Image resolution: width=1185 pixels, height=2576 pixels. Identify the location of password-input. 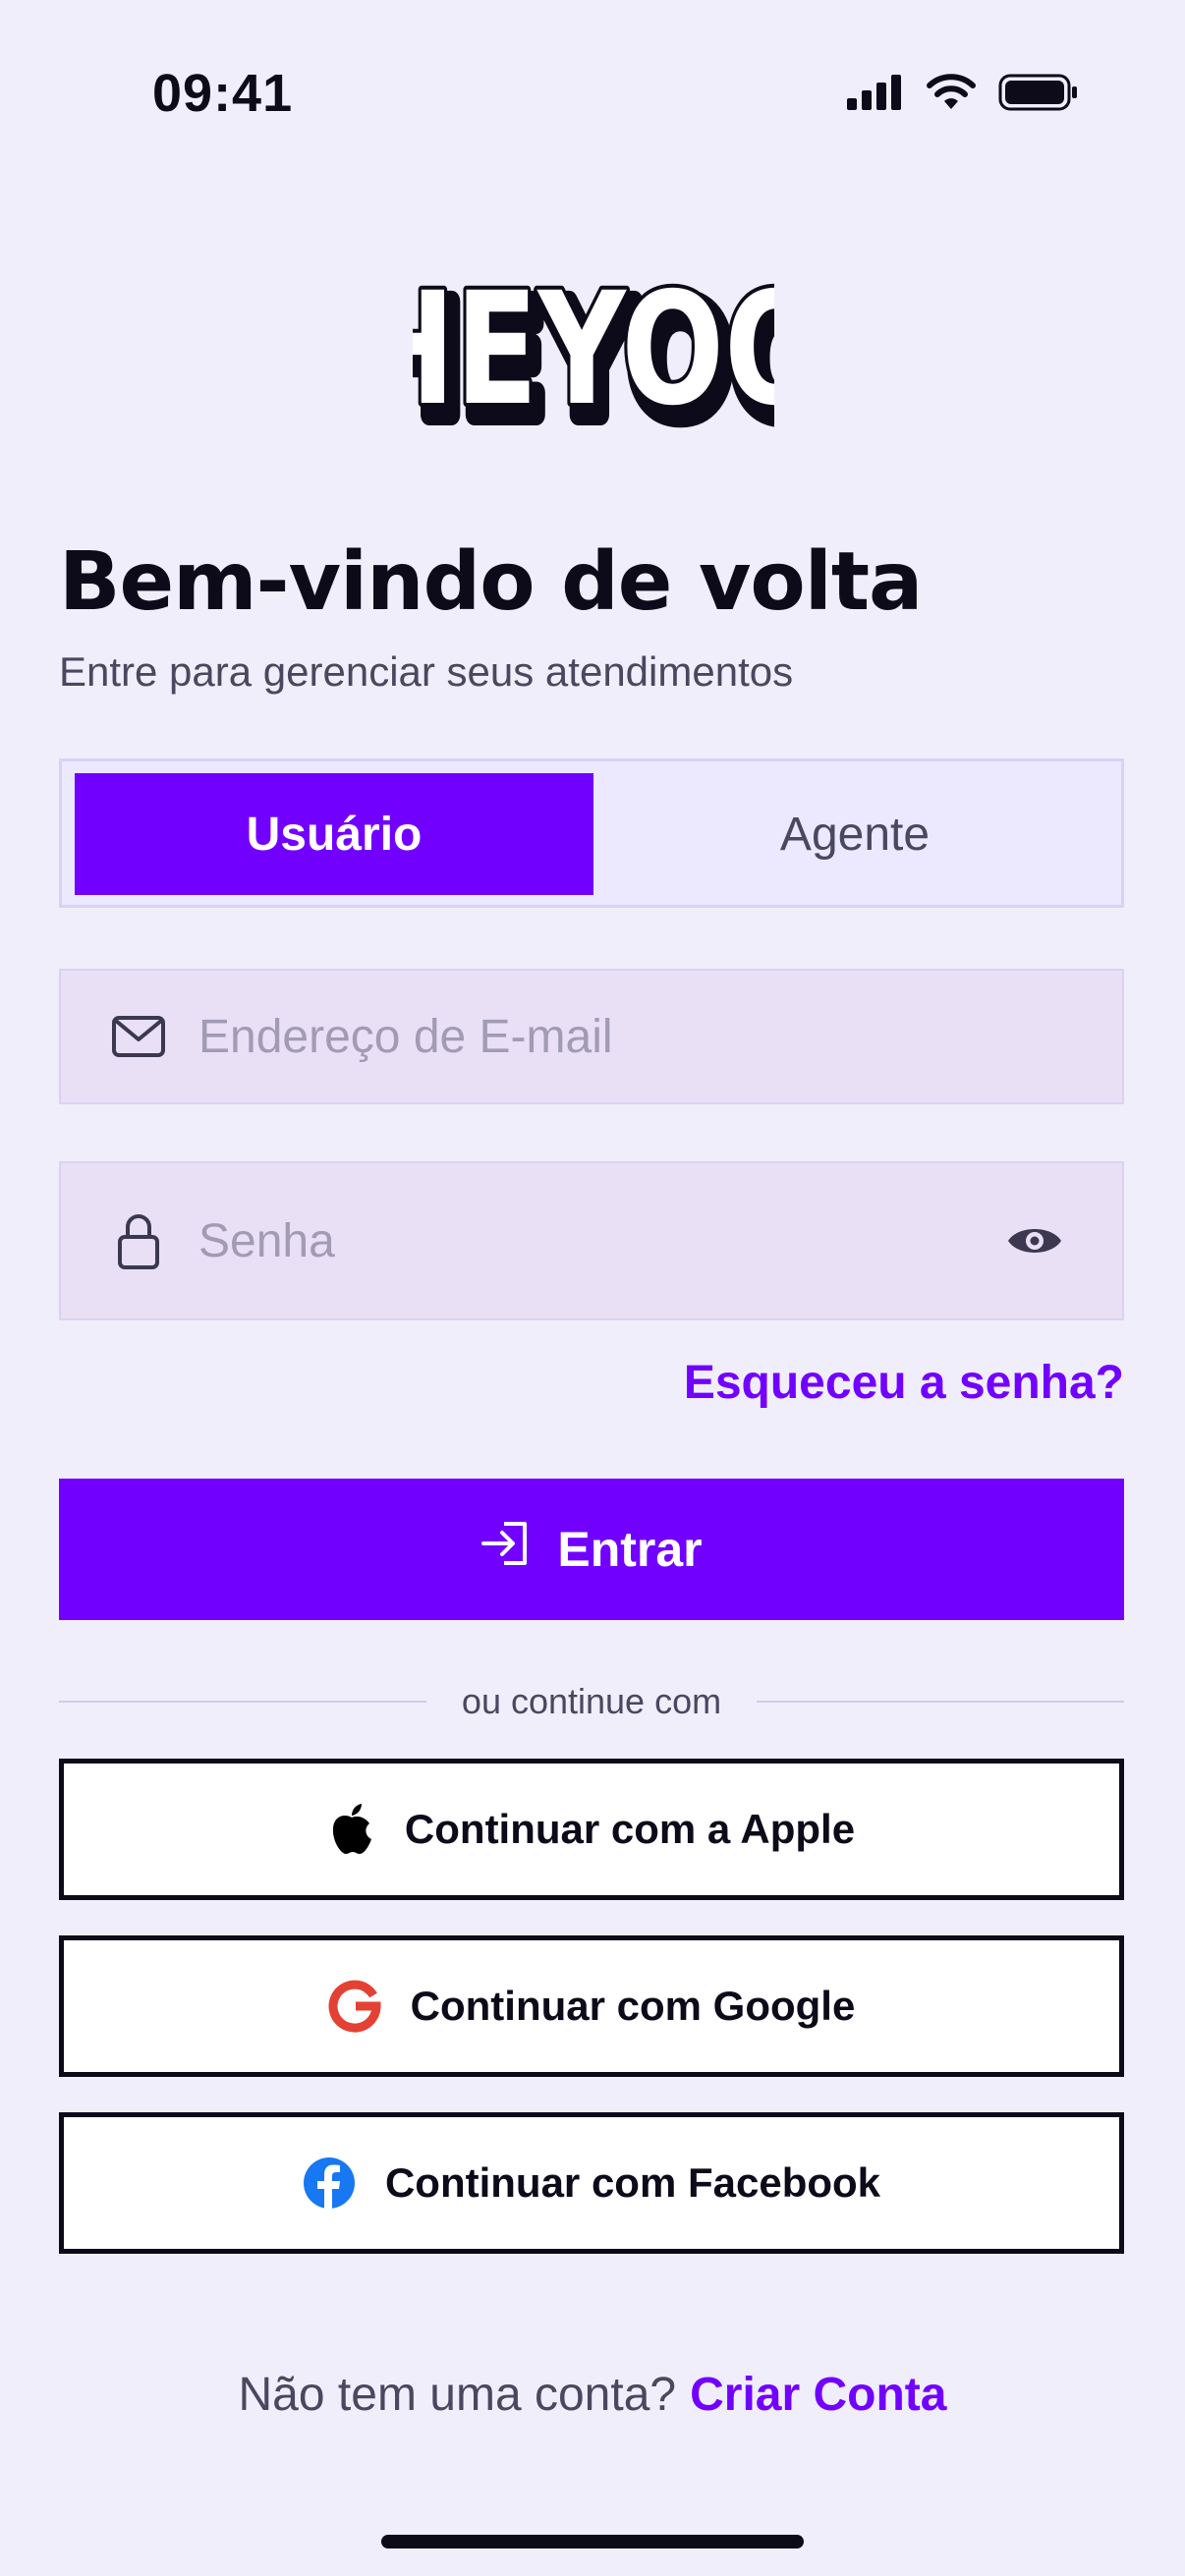
(602, 1240).